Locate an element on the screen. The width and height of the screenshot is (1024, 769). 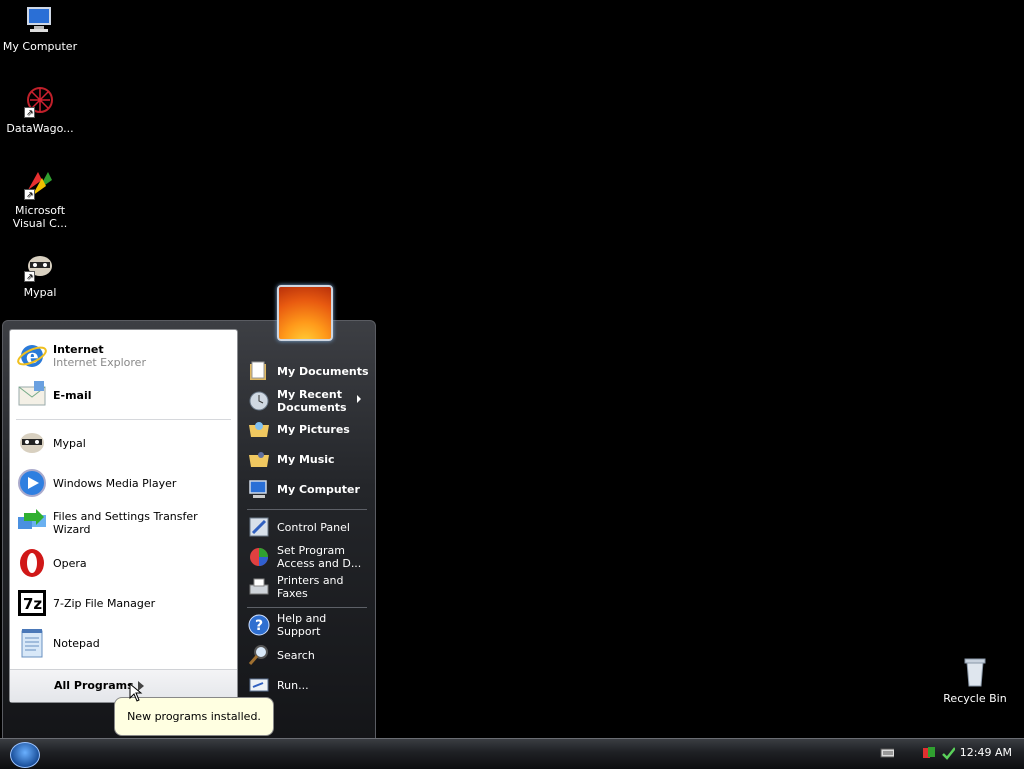
transfer-wizard-icon is located at coordinates (32, 523).